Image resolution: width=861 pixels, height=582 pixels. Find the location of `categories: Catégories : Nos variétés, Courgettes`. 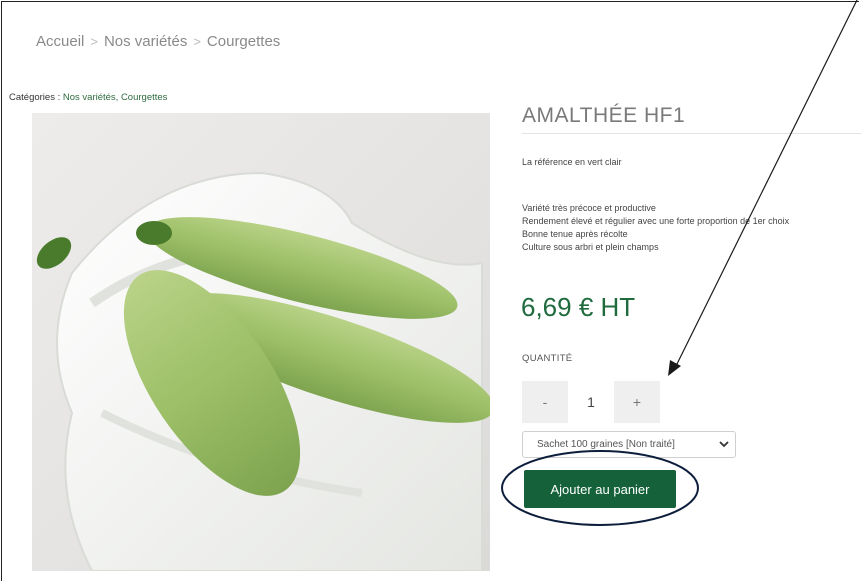

categories: Catégories : Nos variétés, Courgettes is located at coordinates (88, 97).